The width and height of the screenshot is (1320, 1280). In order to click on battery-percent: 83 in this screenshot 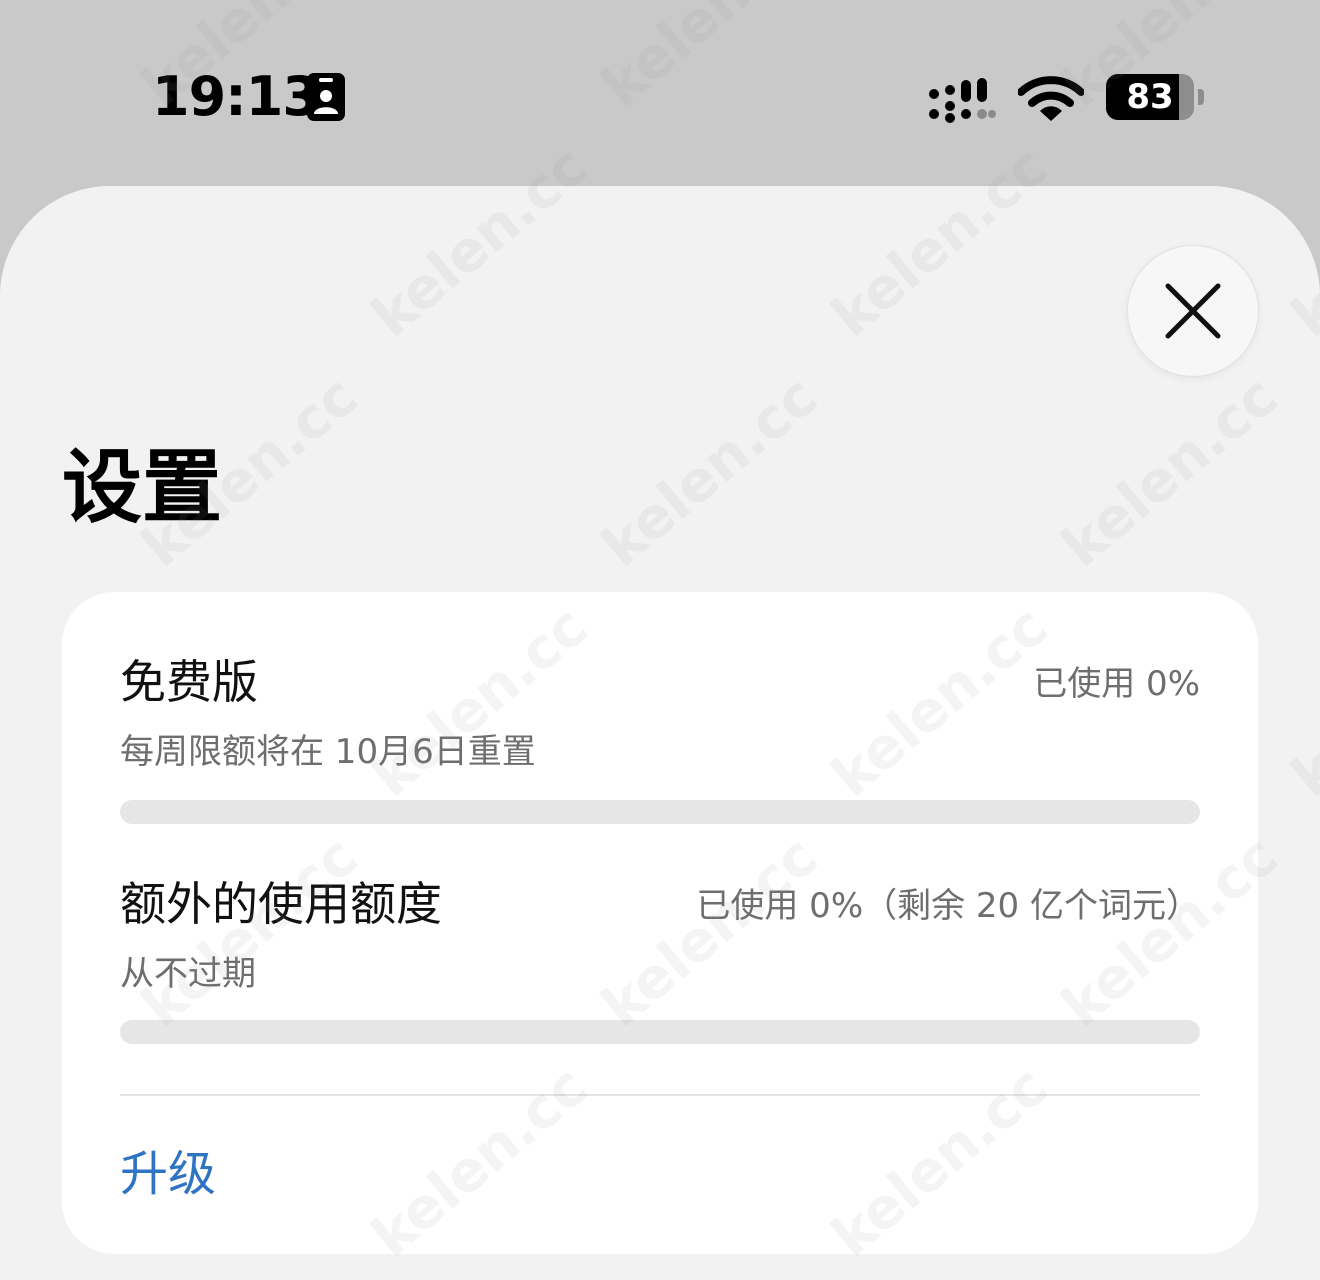, I will do `click(1150, 97)`.